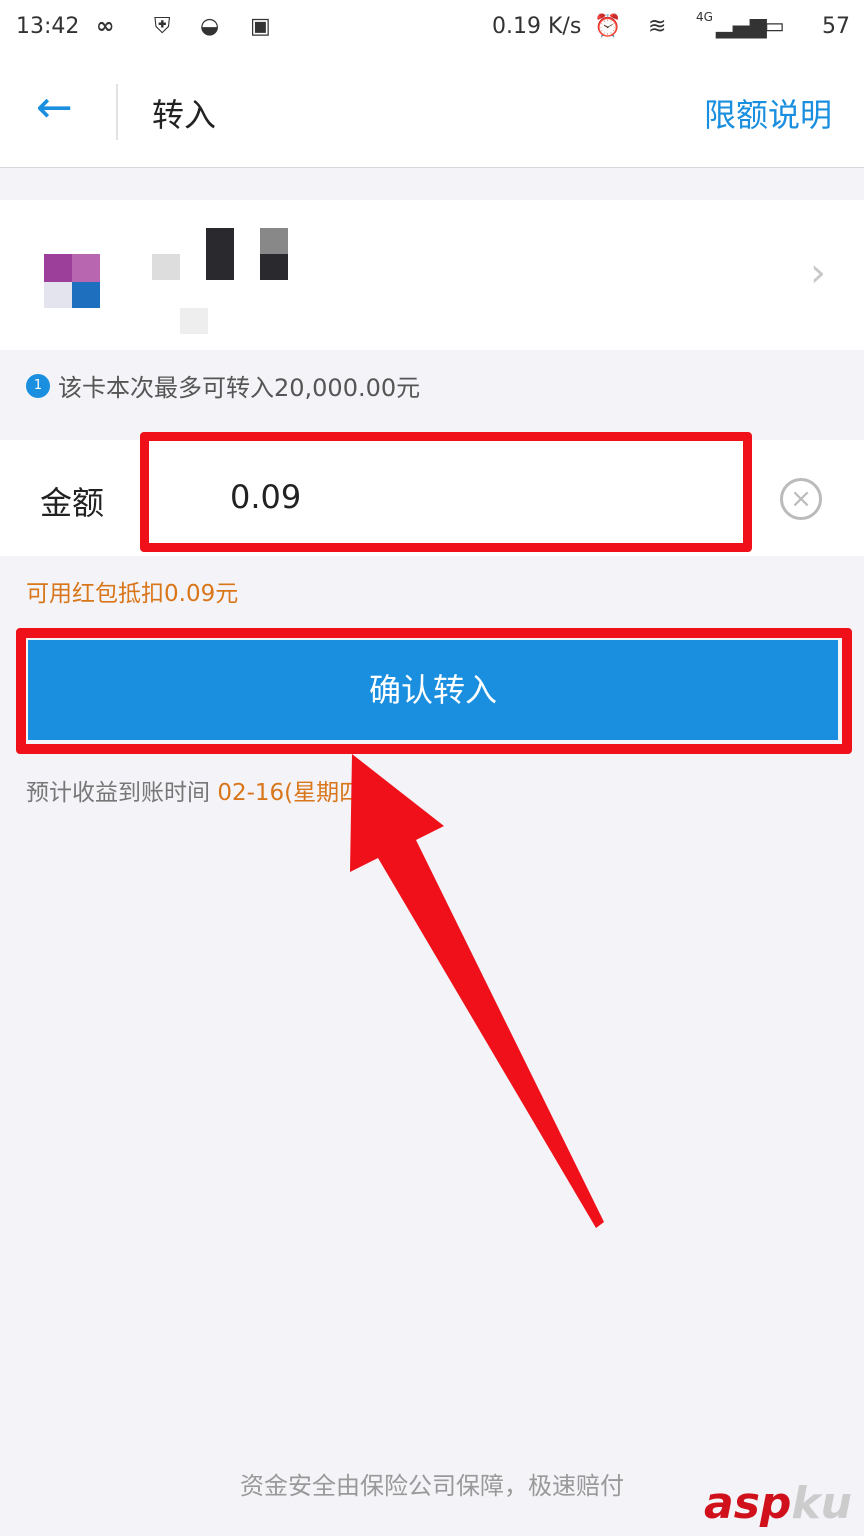 The image size is (864, 1536). I want to click on watermark-logo: aspku, so click(778, 1503).